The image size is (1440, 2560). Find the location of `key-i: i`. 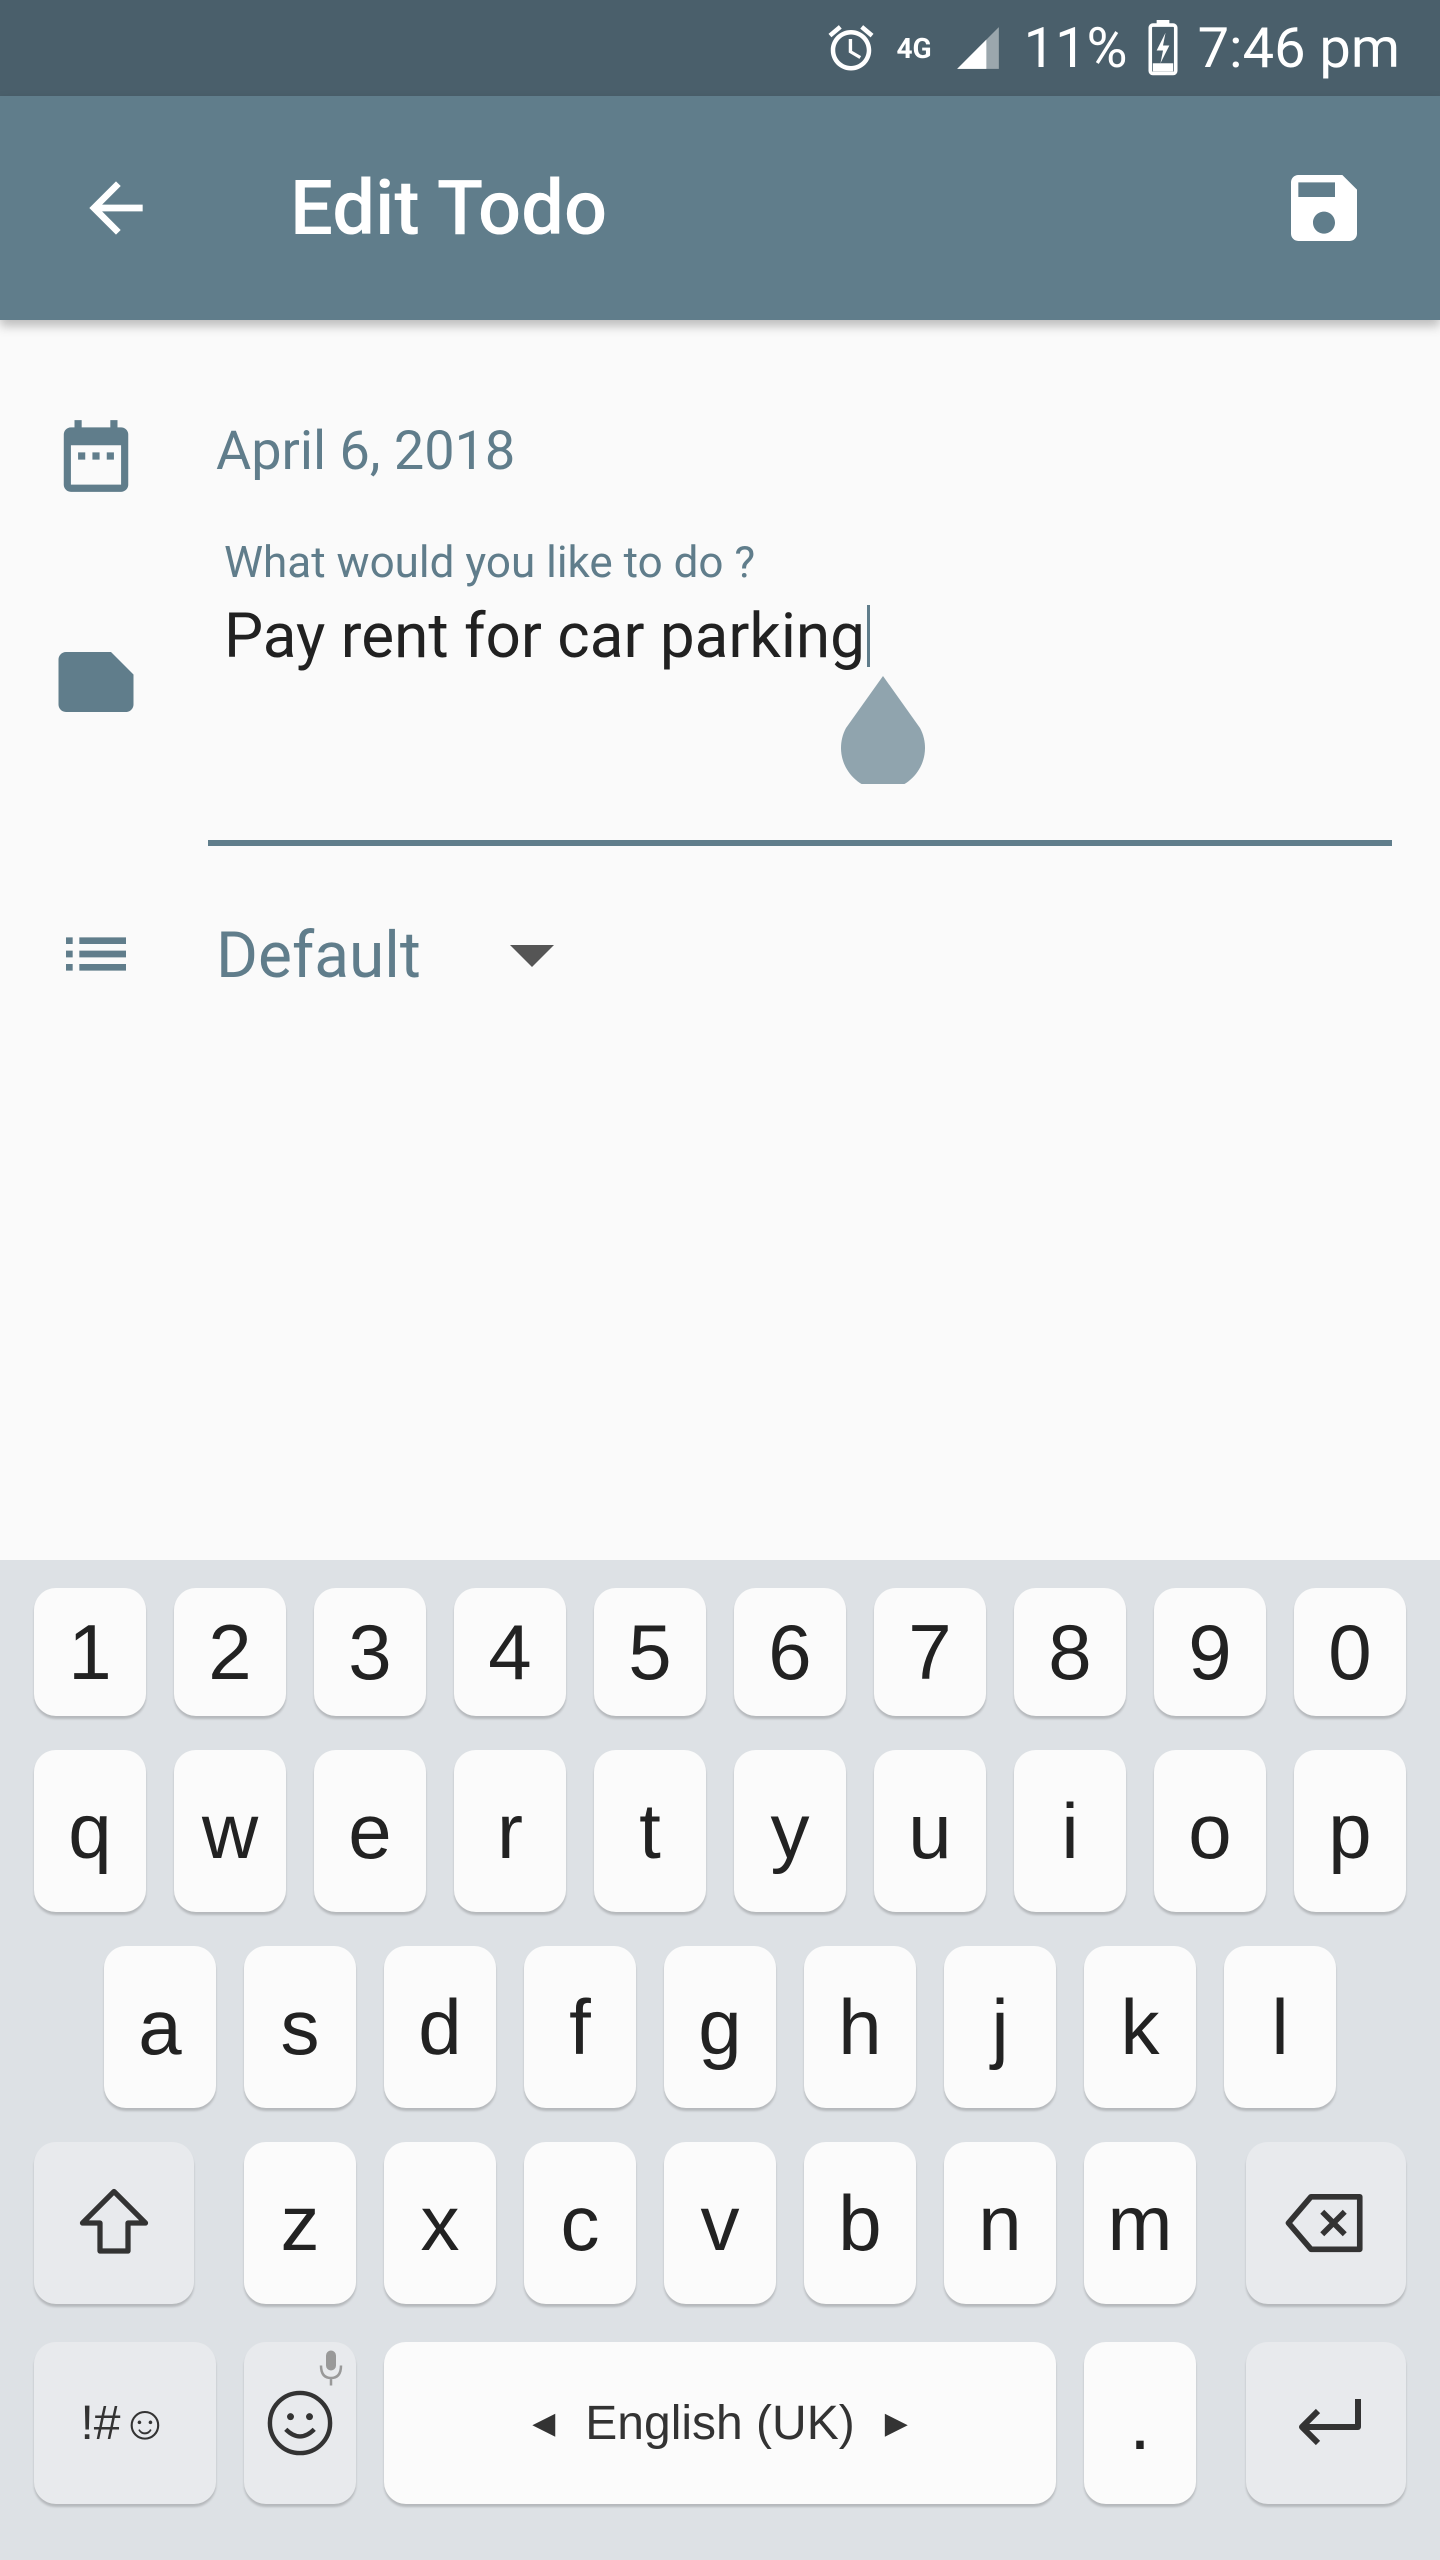

key-i: i is located at coordinates (1070, 1831).